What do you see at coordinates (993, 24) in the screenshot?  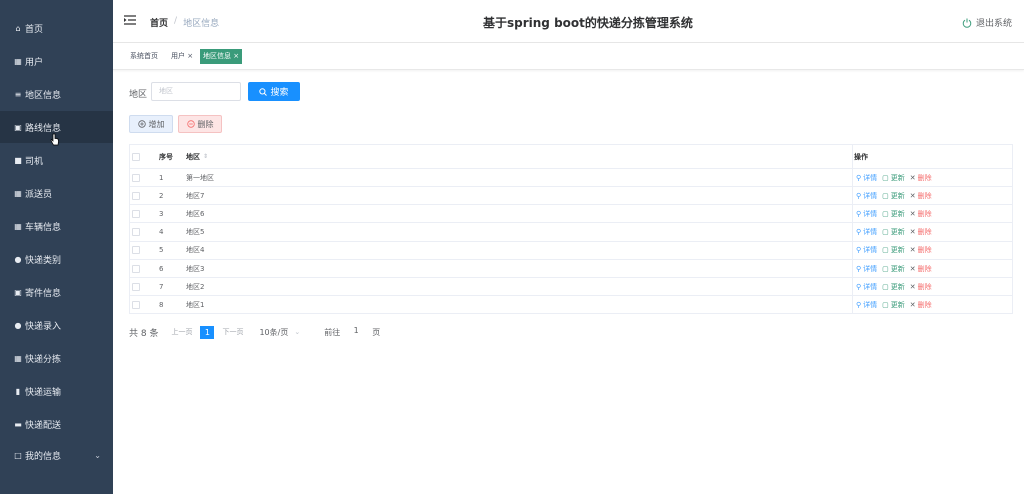 I see `logout-label: 退出系统` at bounding box center [993, 24].